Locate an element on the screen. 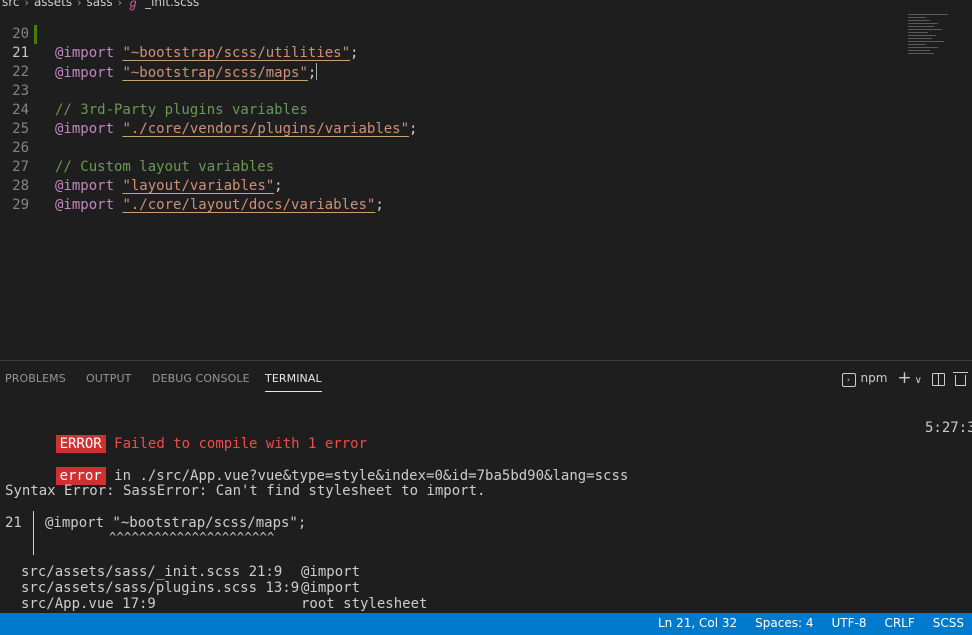 Image resolution: width=972 pixels, height=635 pixels. code-line: 26 // Custom layout variables is located at coordinates (450, 147).